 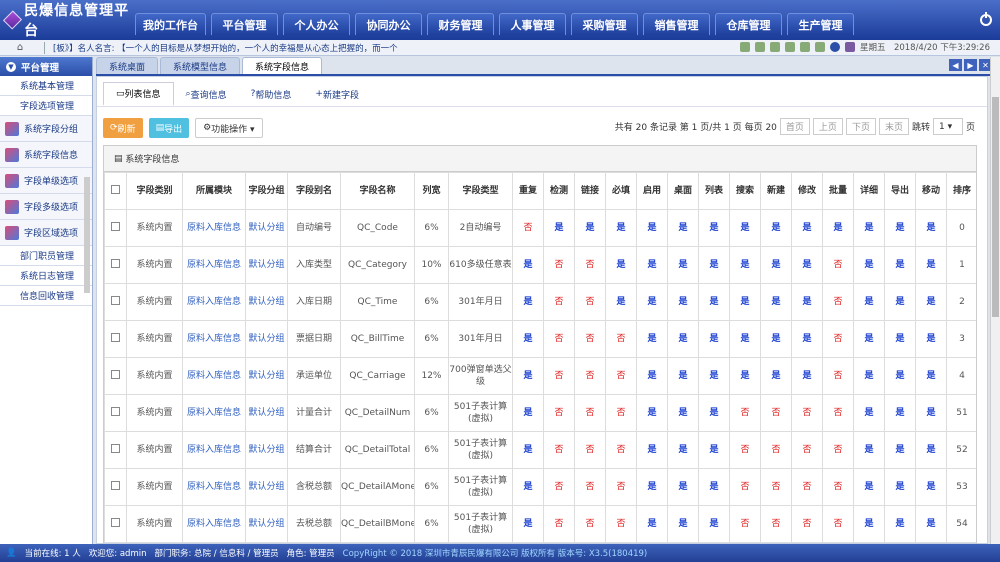 I want to click on calendar-icon, so click(x=774, y=47).